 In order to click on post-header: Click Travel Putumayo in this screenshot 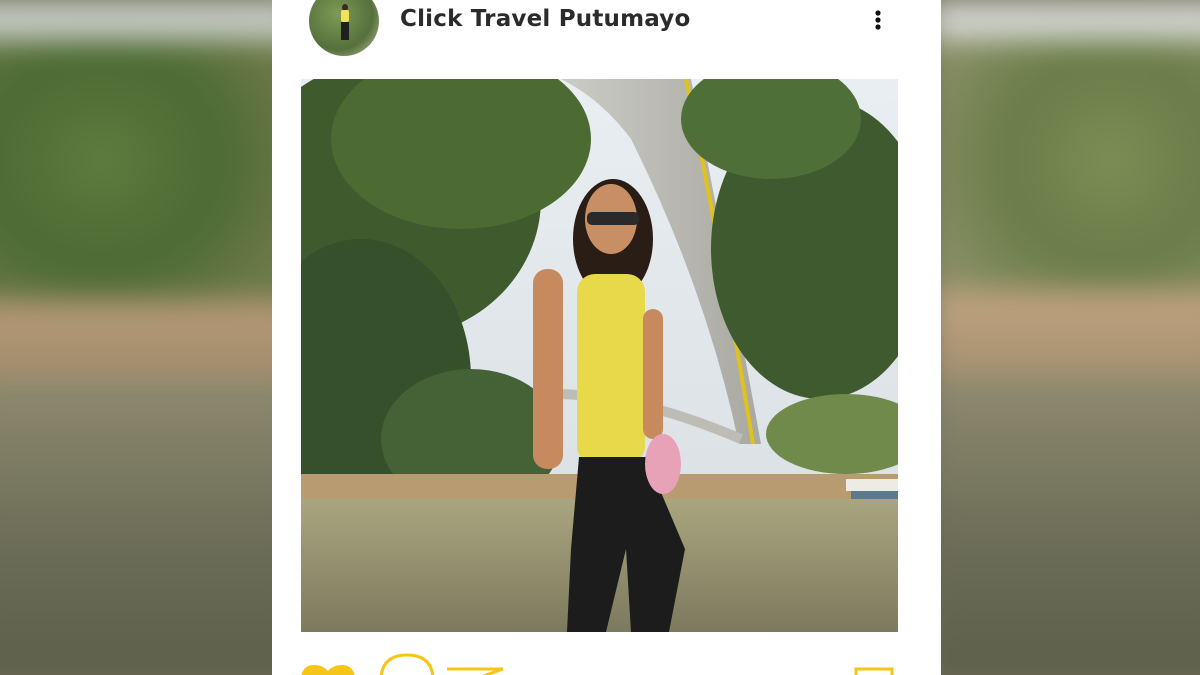, I will do `click(606, 30)`.